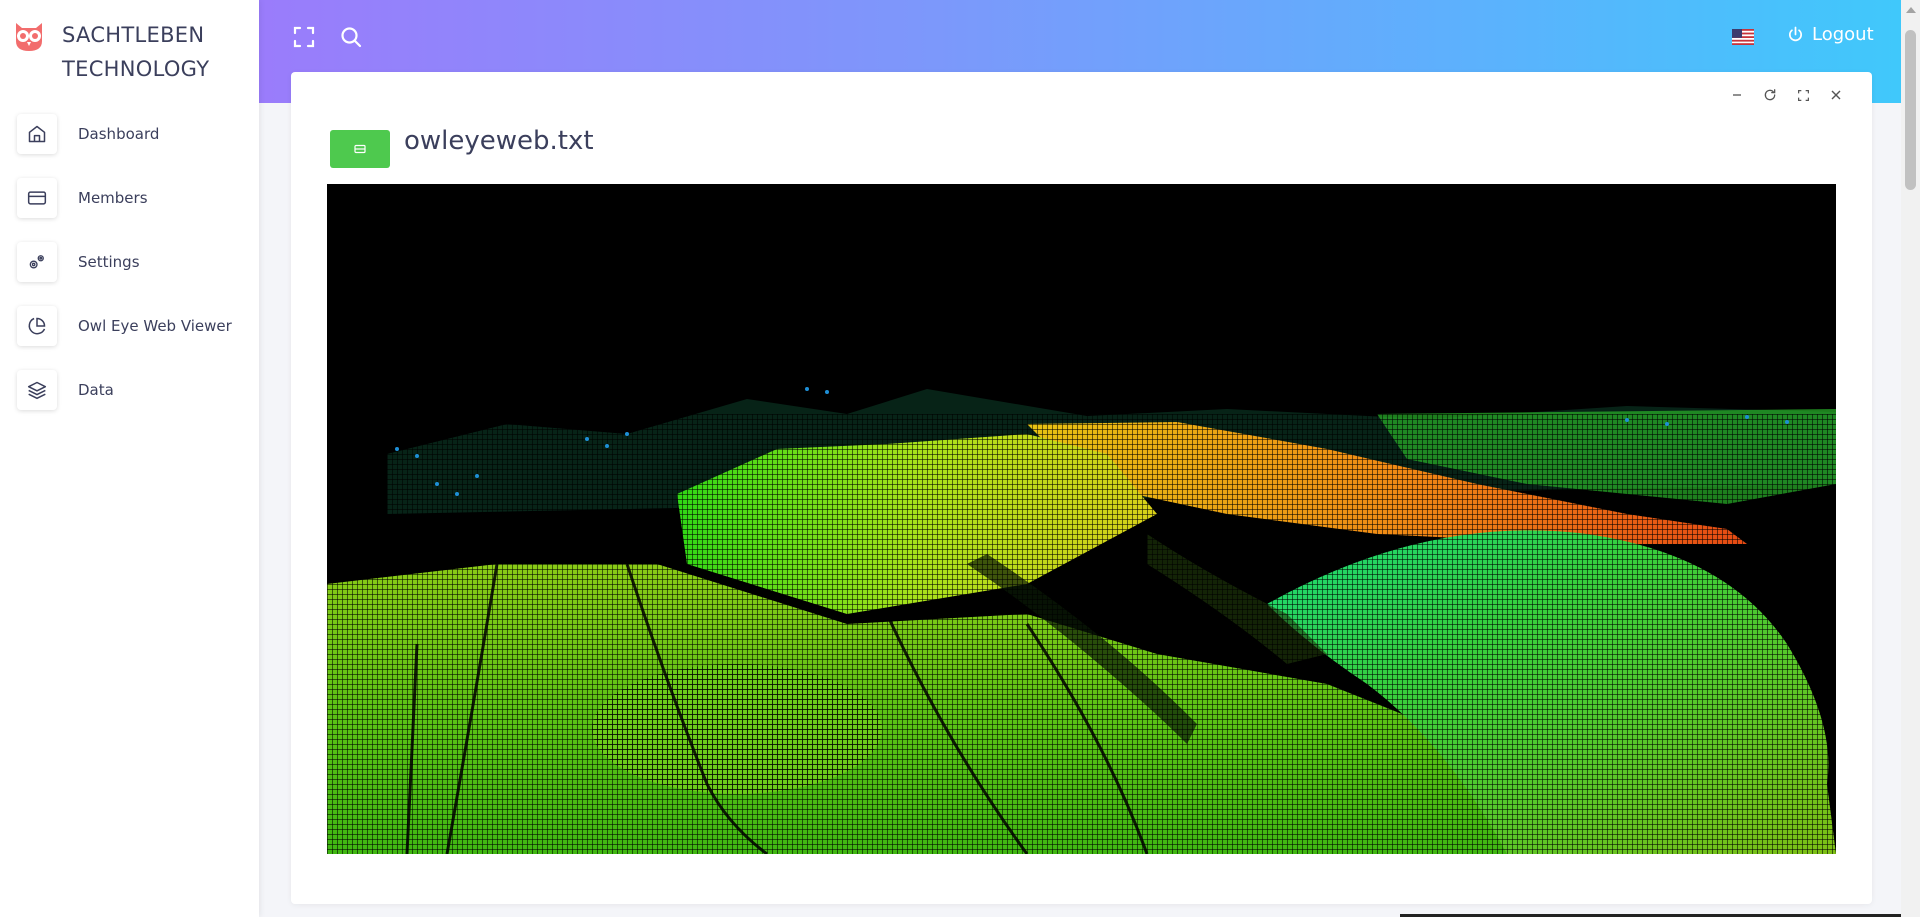 This screenshot has height=917, width=1920. I want to click on logout-button: Logout, so click(1830, 34).